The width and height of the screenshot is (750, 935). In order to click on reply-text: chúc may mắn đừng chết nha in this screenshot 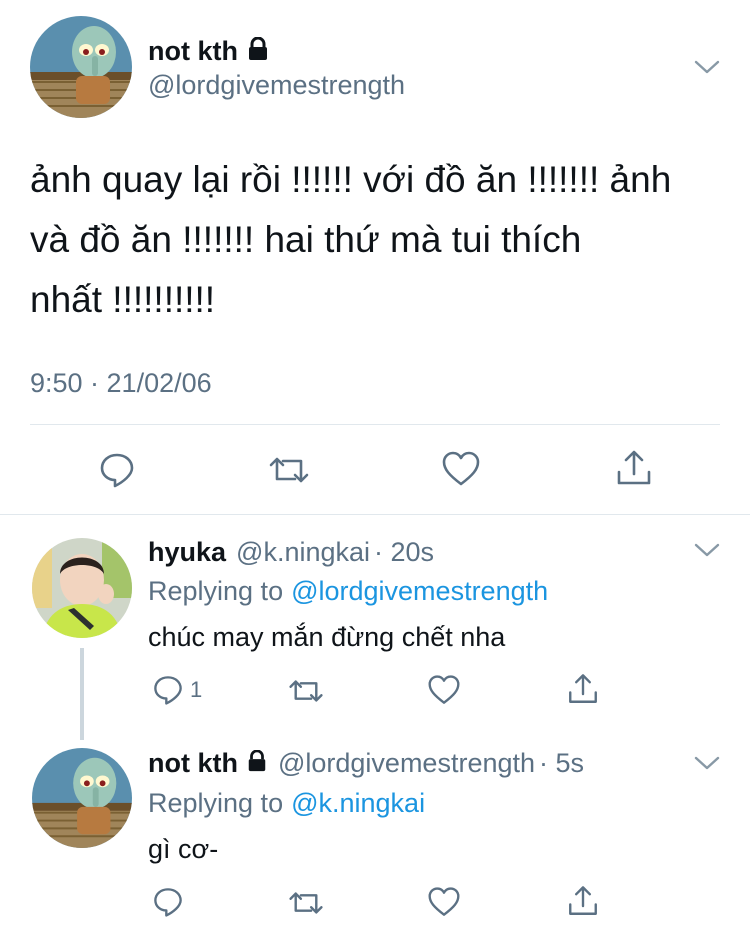, I will do `click(327, 637)`.